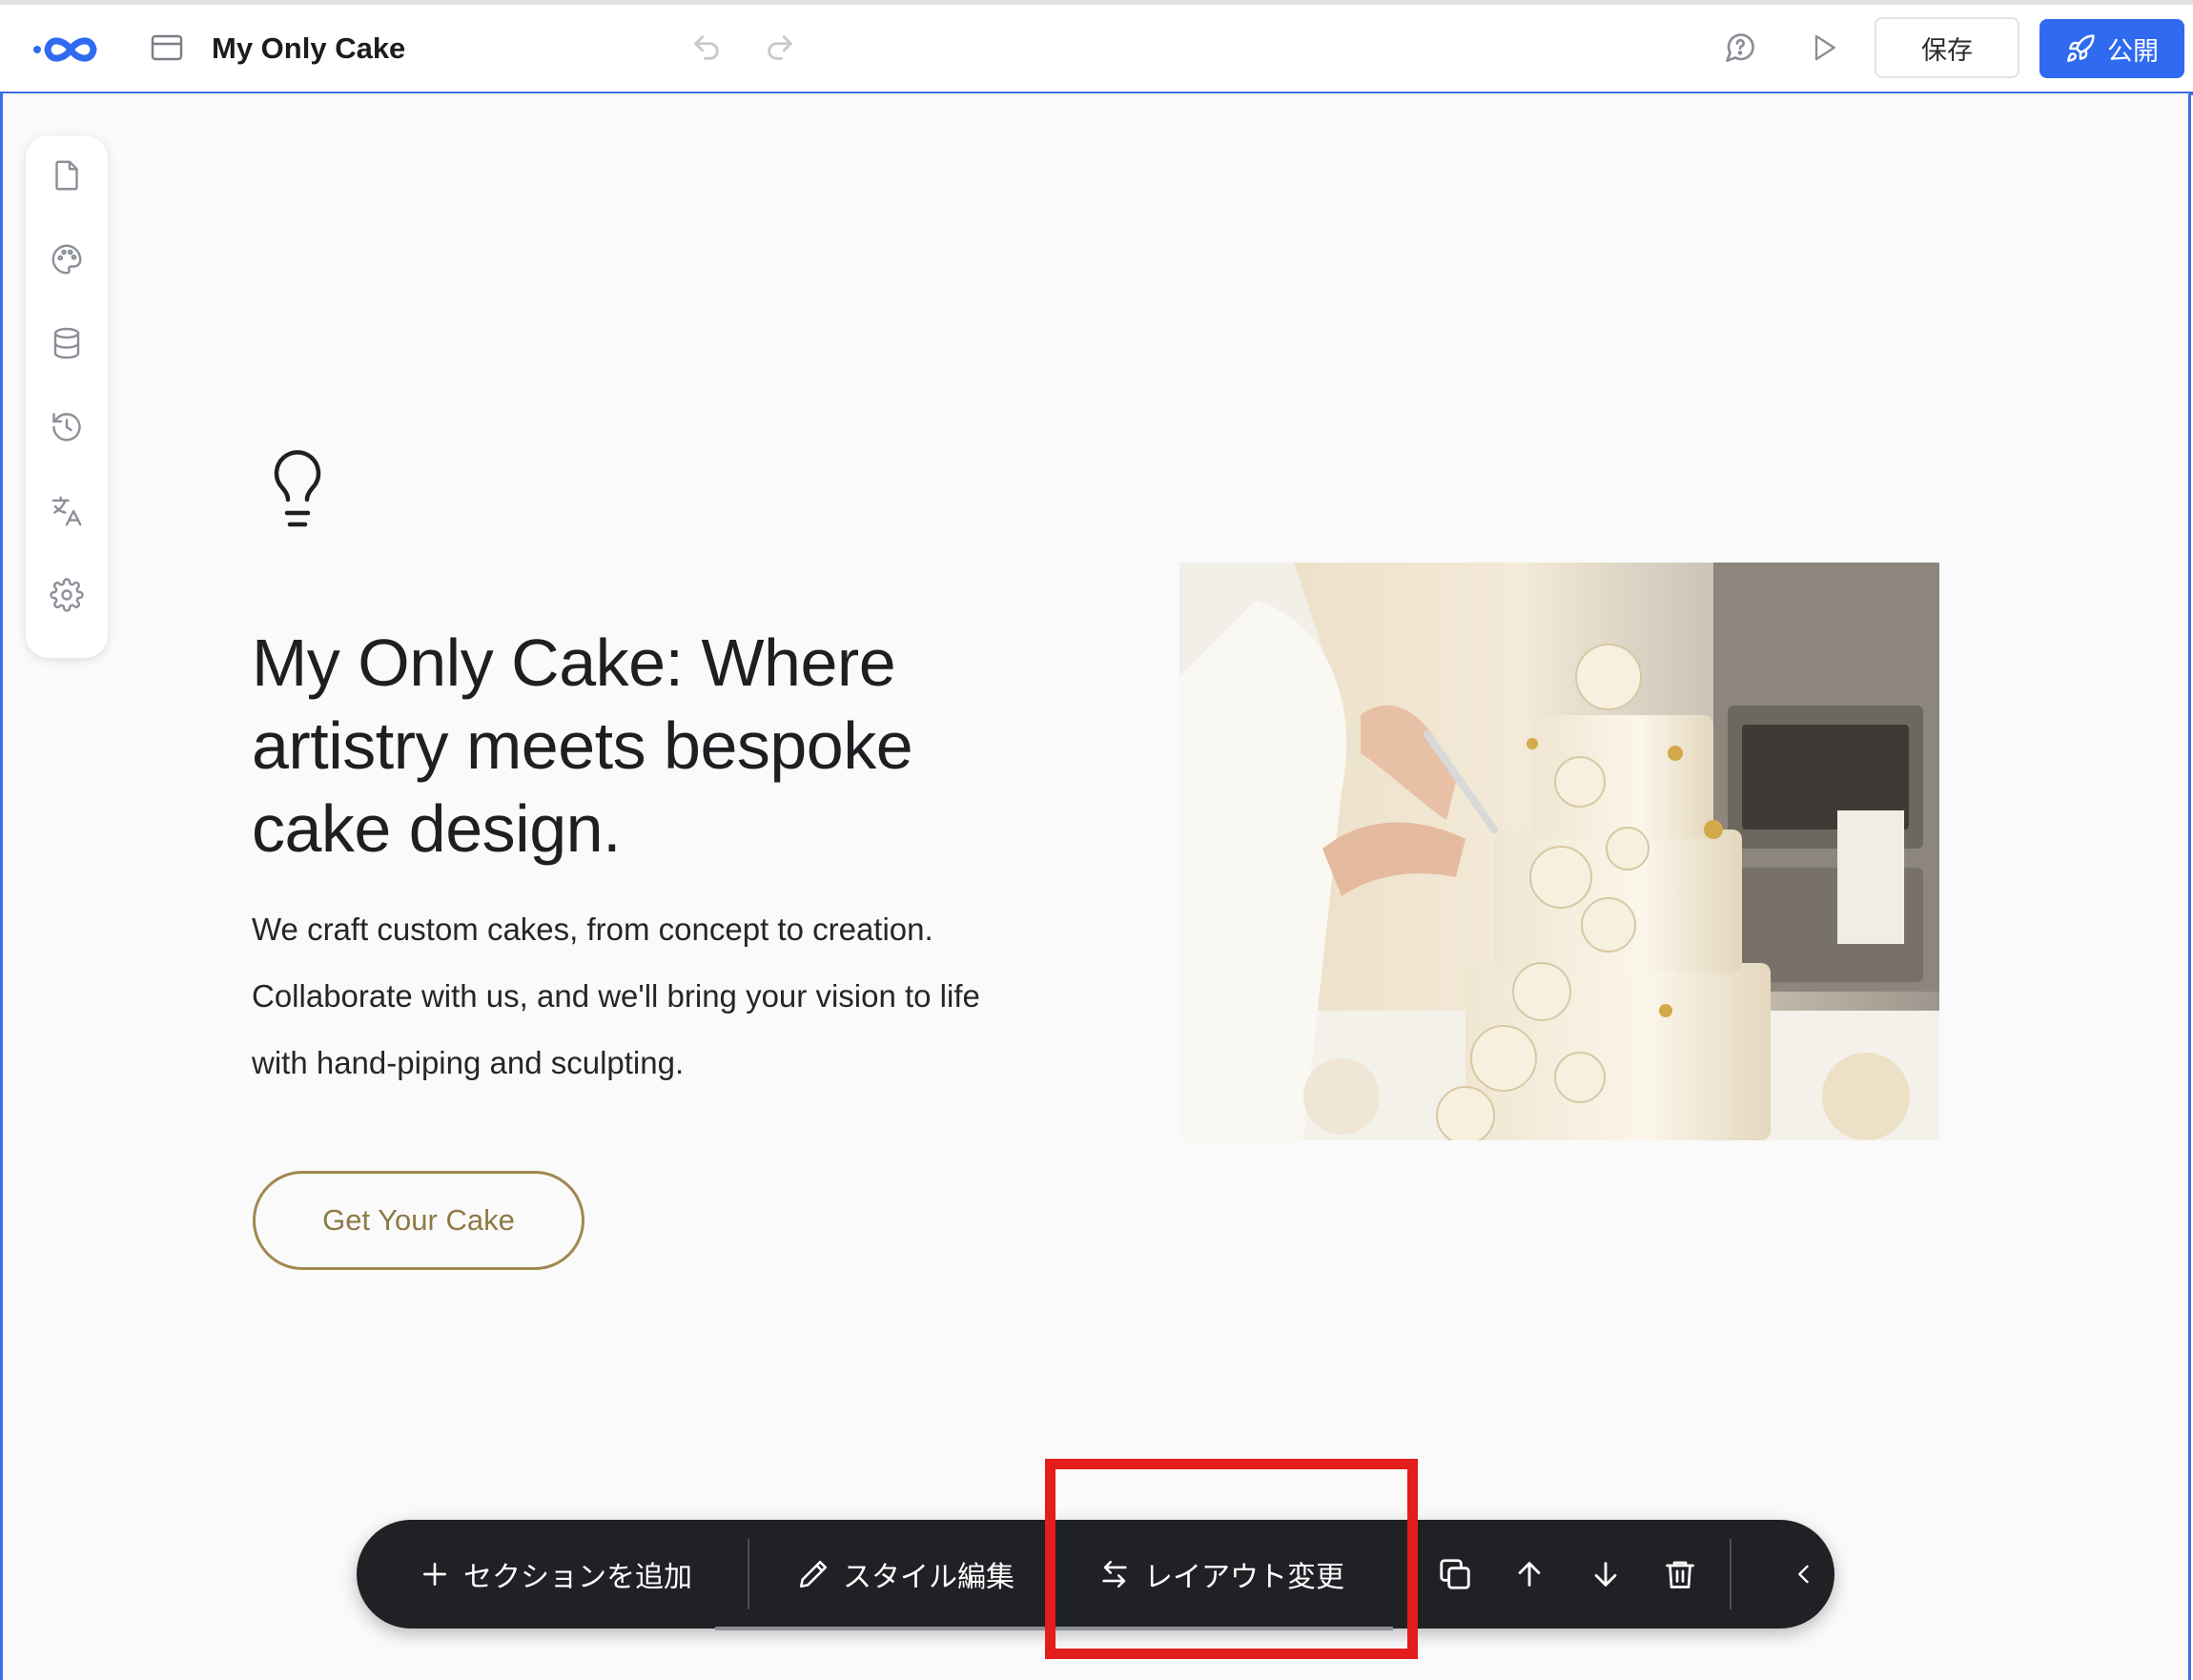 The width and height of the screenshot is (2193, 1680). I want to click on add-section-button: セクションを追加, so click(556, 1574).